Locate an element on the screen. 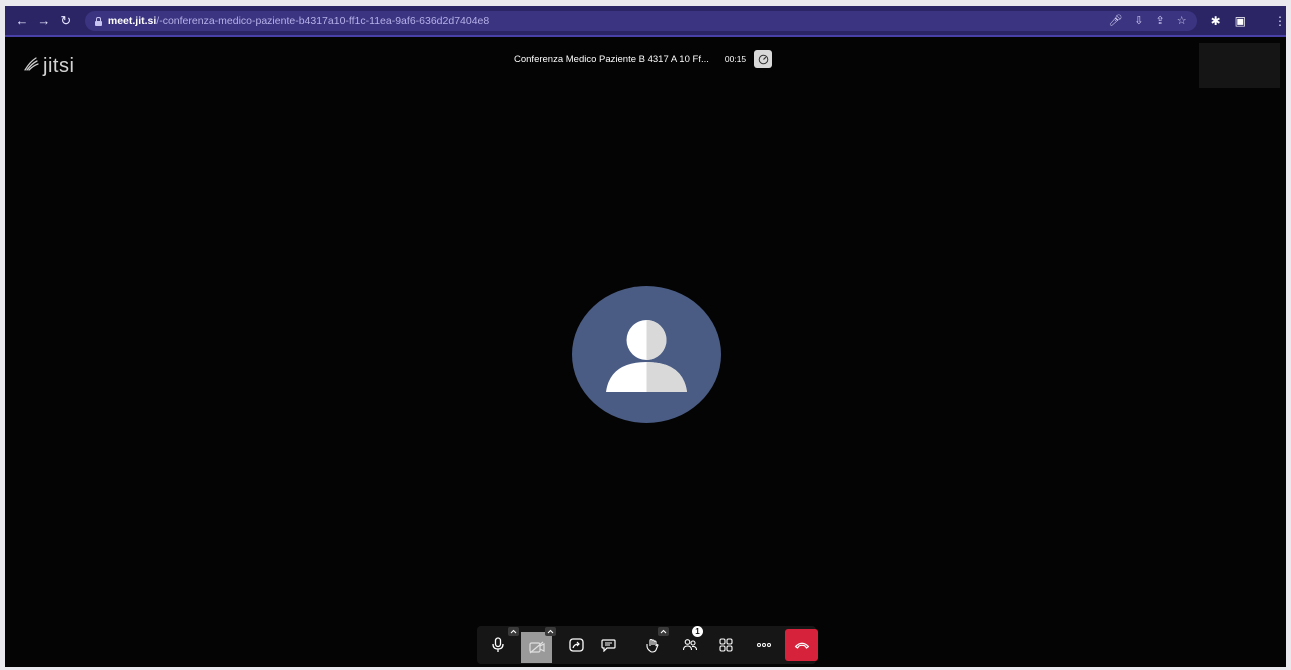 The image size is (1291, 670). jitsi-logo-icon is located at coordinates (31, 66).